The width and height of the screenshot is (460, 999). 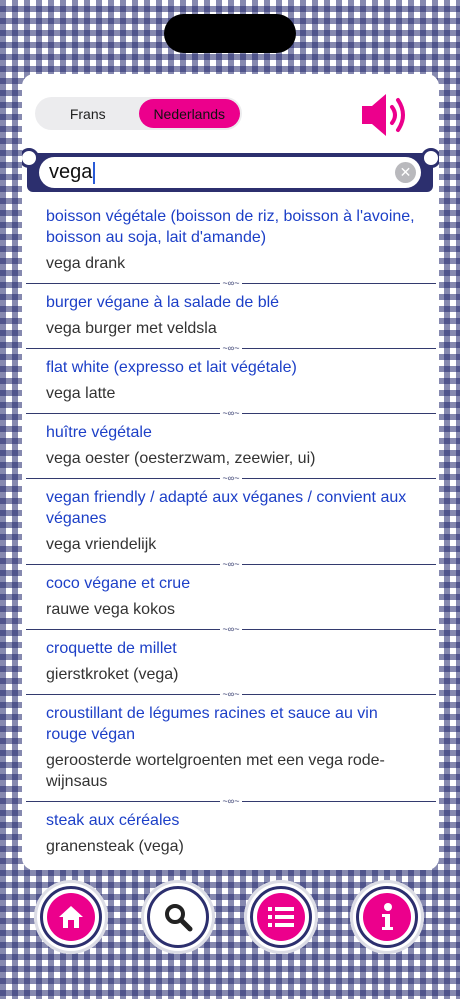 What do you see at coordinates (81, 393) in the screenshot?
I see `entry-dutch: vega latte` at bounding box center [81, 393].